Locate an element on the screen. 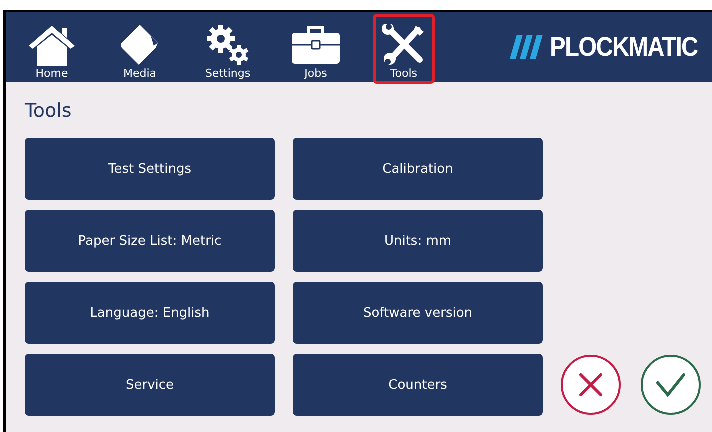 The width and height of the screenshot is (712, 432). nav-tab: Jobs is located at coordinates (316, 47).